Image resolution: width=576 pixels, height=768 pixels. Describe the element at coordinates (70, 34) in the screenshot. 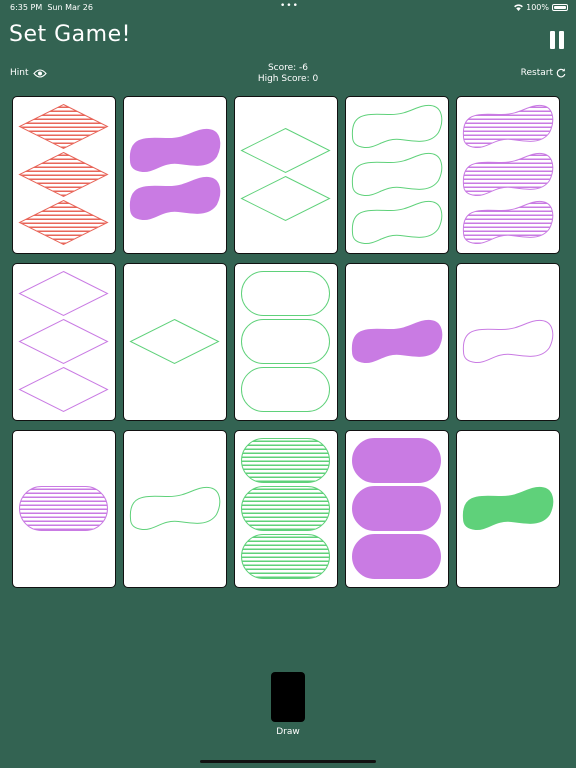

I see `page-title: Set Game!` at that location.